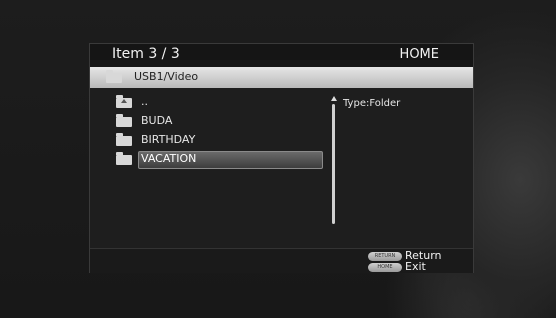  What do you see at coordinates (333, 164) in the screenshot?
I see `scroll-thumb` at bounding box center [333, 164].